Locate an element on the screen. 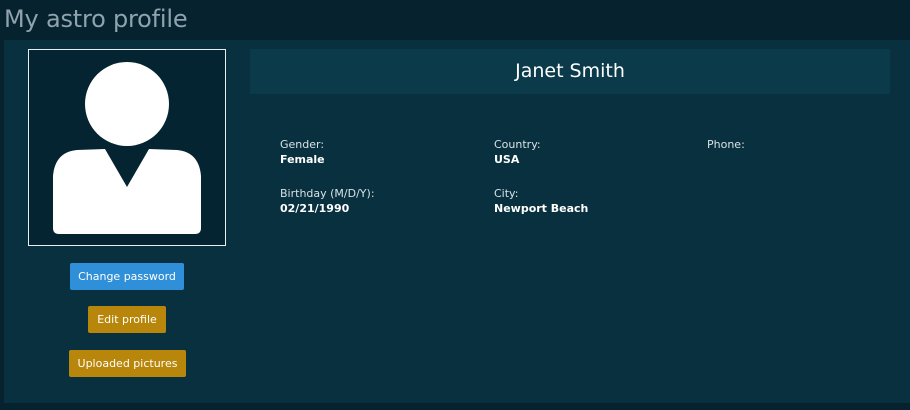 The width and height of the screenshot is (910, 410). city-value: Newport Beach is located at coordinates (541, 208).